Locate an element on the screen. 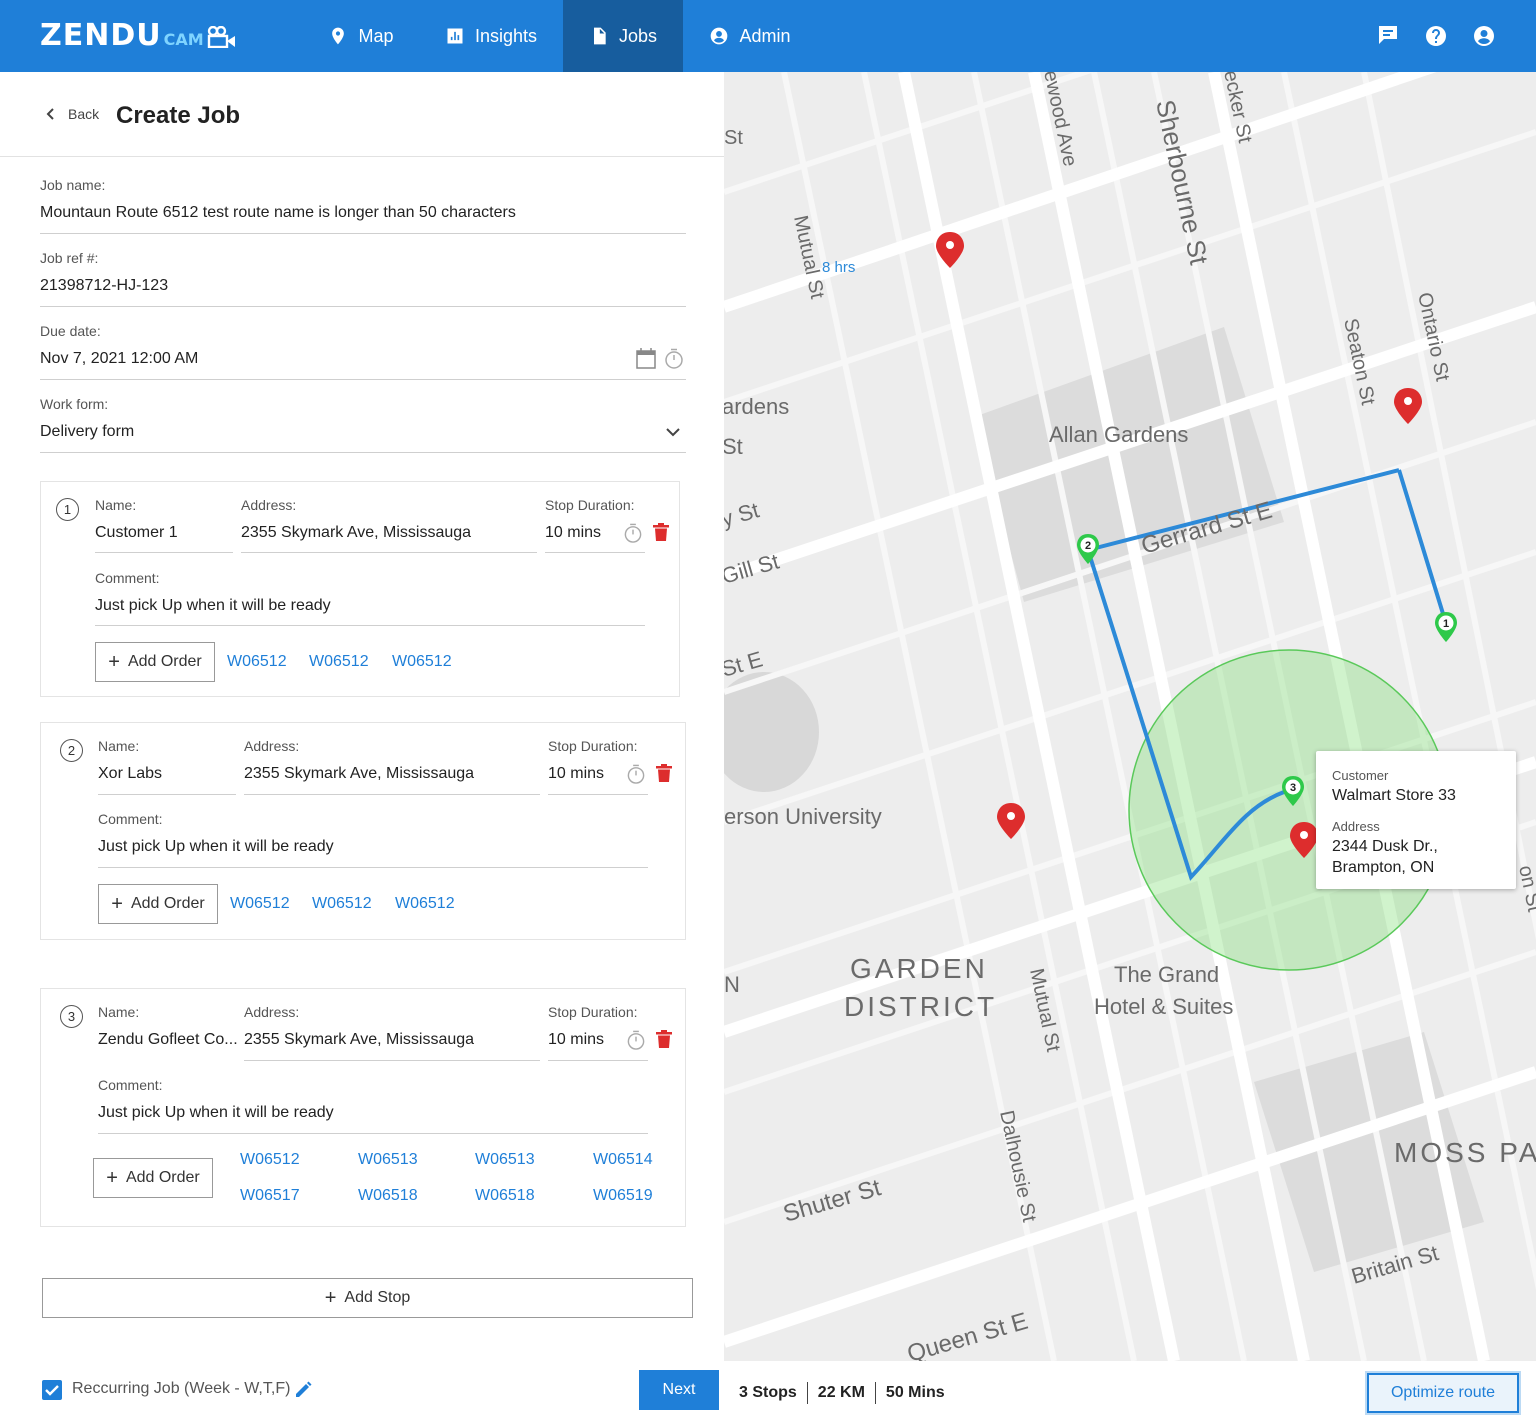 This screenshot has height=1425, width=1536. due-date-field: Due date: Nov 7, 2021 12:00 AM is located at coordinates (363, 351).